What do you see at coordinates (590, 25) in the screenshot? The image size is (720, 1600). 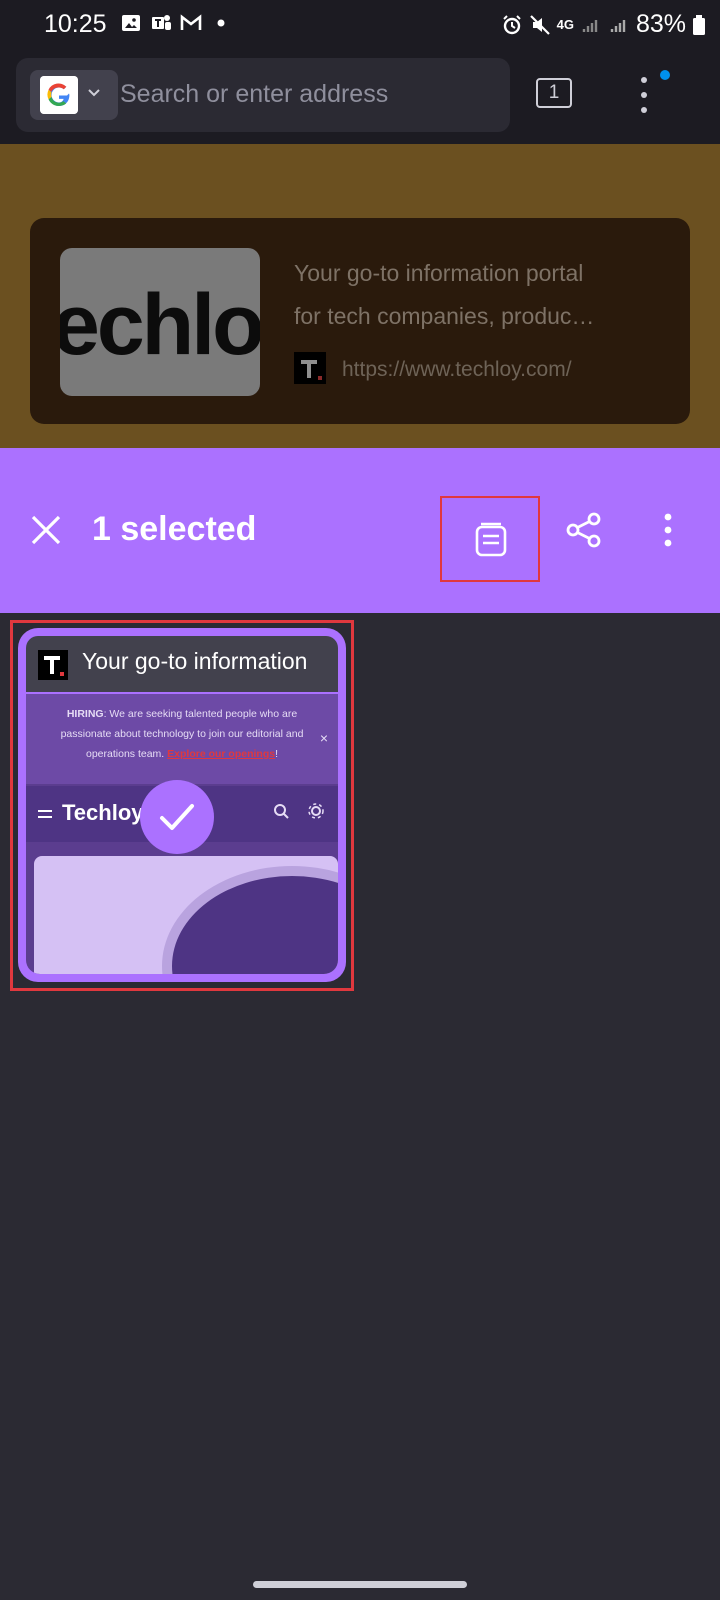 I see `signal-icon` at bounding box center [590, 25].